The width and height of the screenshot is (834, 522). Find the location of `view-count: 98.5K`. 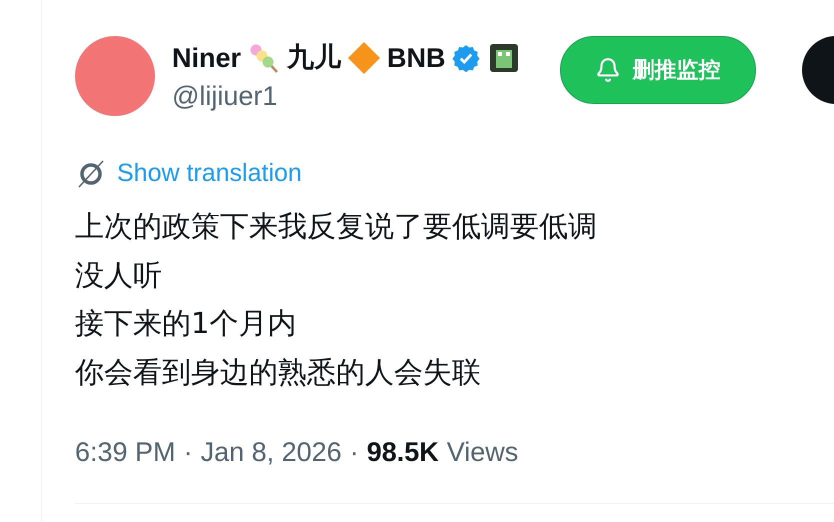

view-count: 98.5K is located at coordinates (402, 452).